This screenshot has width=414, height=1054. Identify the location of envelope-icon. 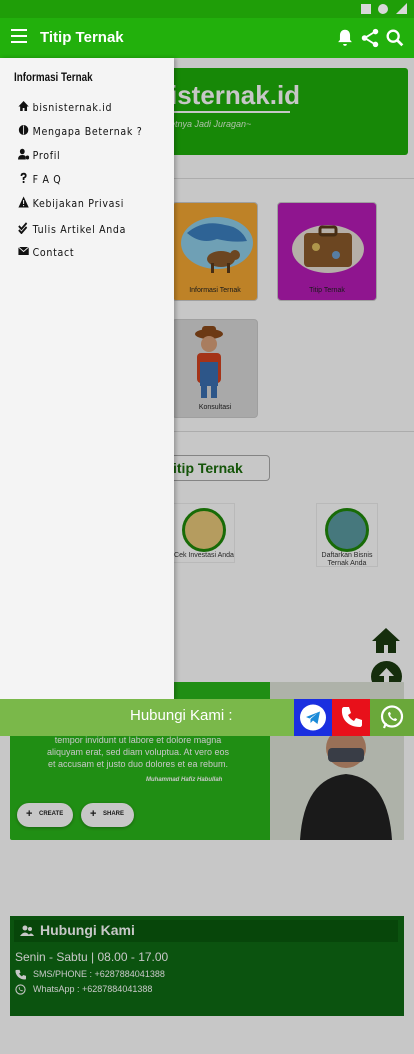
(24, 250).